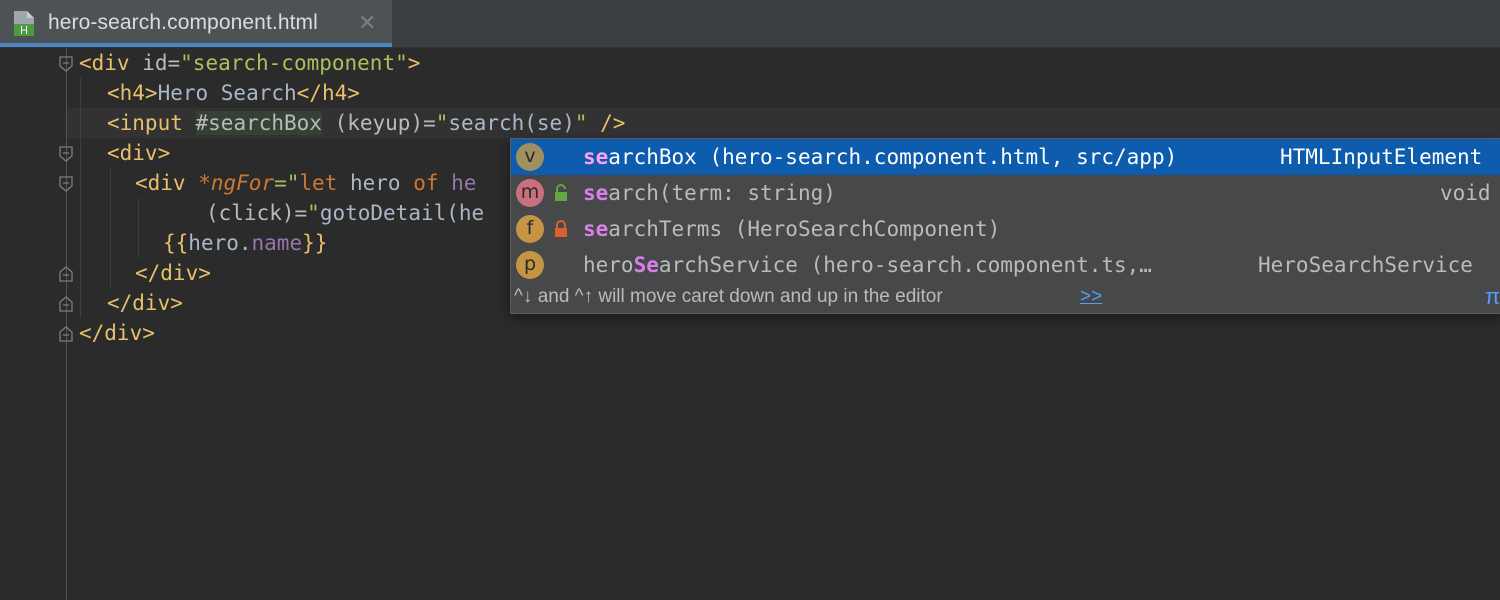 This screenshot has height=600, width=1500. What do you see at coordinates (1365, 265) in the screenshot?
I see `completion-item-type: HeroSearchService` at bounding box center [1365, 265].